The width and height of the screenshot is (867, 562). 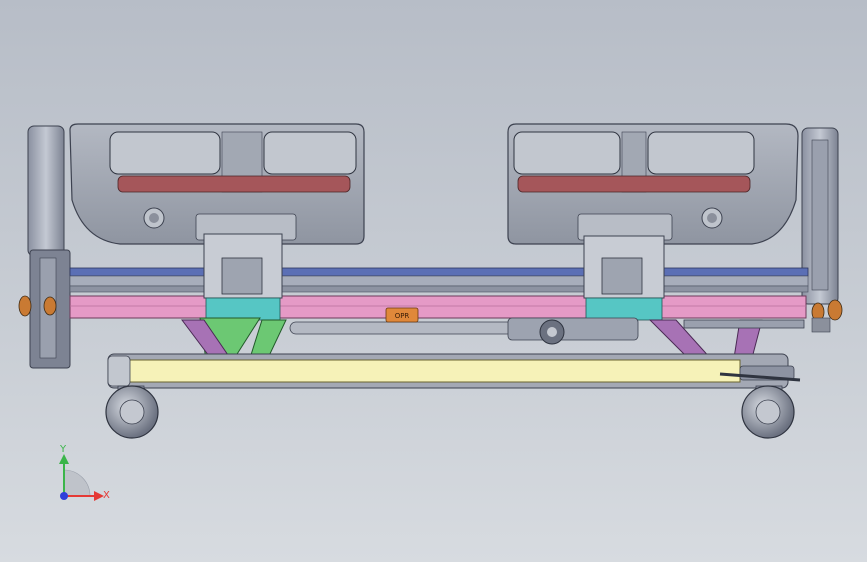 I want to click on mattress-platform, so click(x=439, y=280).